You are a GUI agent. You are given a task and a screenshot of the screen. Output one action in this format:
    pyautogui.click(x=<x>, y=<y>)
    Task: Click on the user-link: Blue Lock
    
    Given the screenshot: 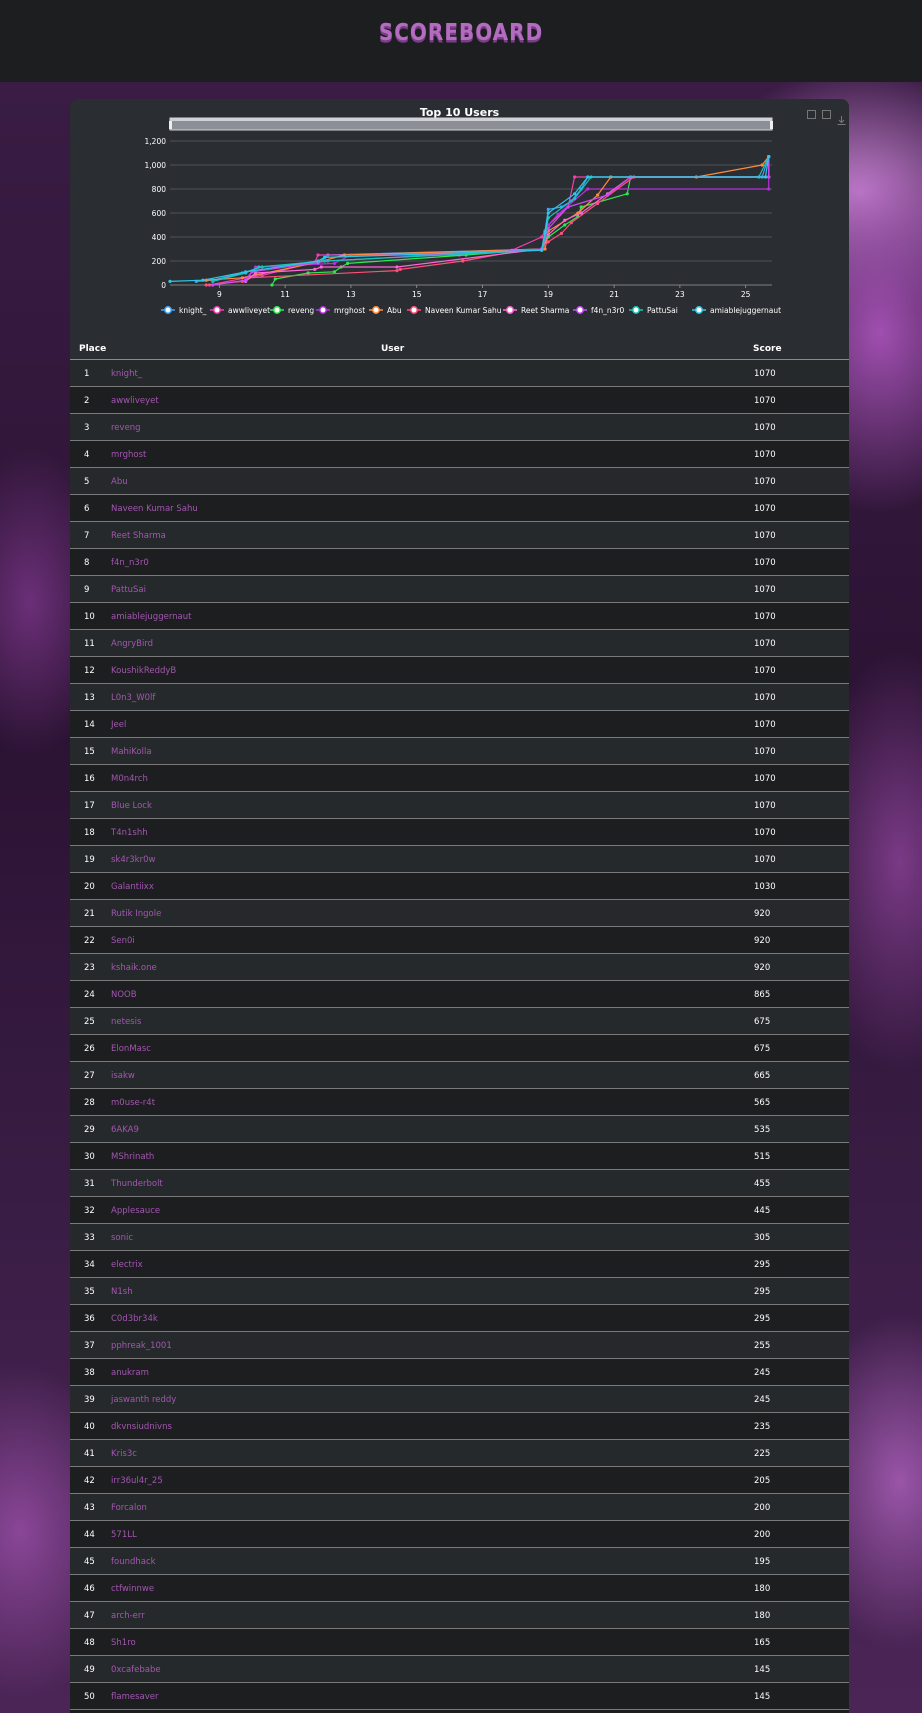 What is the action you would take?
    pyautogui.click(x=131, y=806)
    